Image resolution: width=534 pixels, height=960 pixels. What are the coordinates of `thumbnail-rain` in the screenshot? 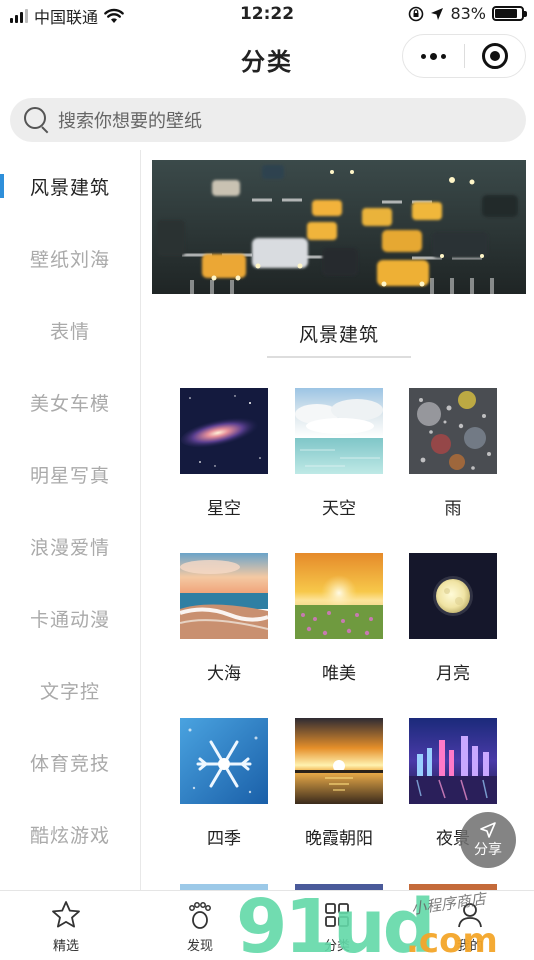 It's located at (453, 431).